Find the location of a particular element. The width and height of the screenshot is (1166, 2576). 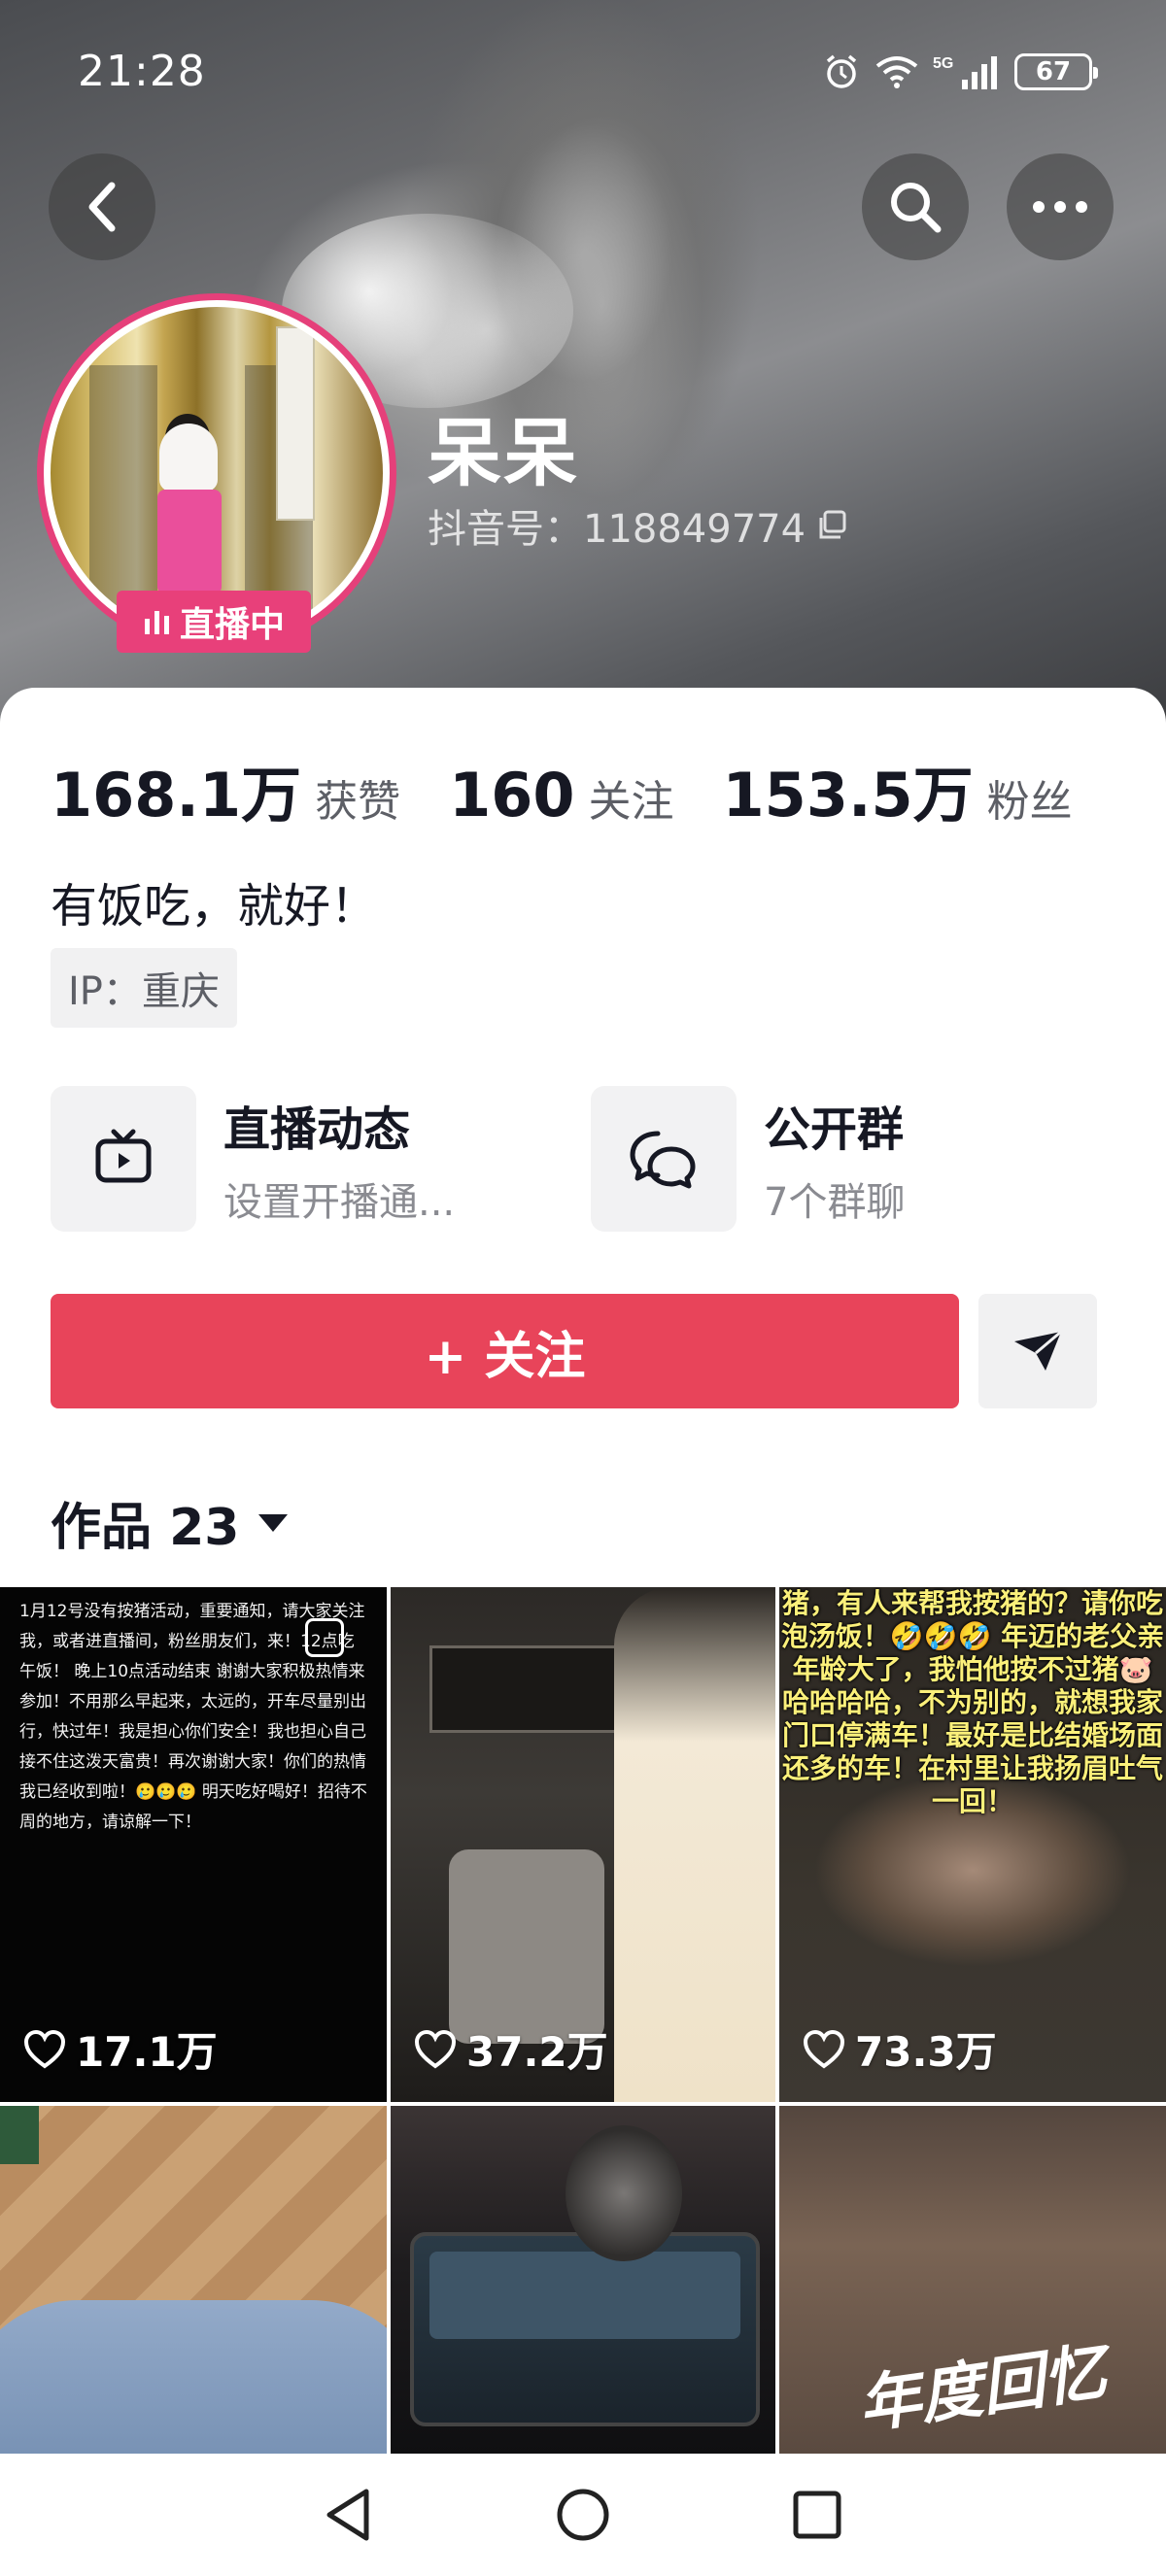

live-updates-title: 直播动态 is located at coordinates (317, 1129).